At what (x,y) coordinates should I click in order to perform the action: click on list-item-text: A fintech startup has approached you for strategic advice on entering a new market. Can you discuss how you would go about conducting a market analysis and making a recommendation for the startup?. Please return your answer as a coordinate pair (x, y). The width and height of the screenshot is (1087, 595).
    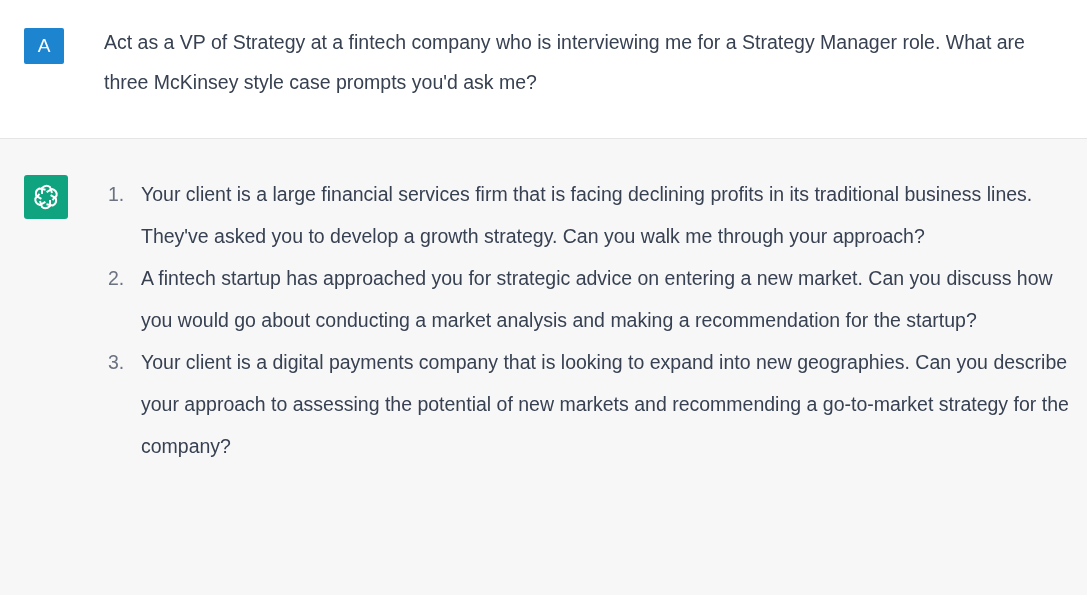
    Looking at the image, I should click on (597, 299).